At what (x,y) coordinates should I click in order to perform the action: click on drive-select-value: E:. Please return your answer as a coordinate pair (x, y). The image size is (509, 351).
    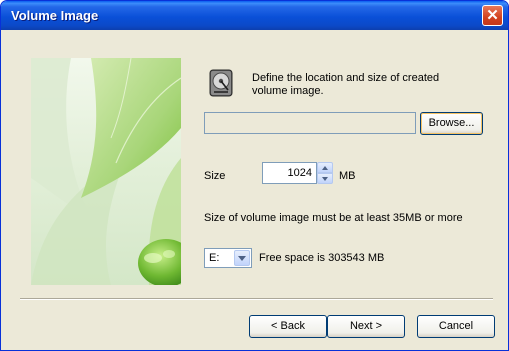
    Looking at the image, I should click on (214, 258).